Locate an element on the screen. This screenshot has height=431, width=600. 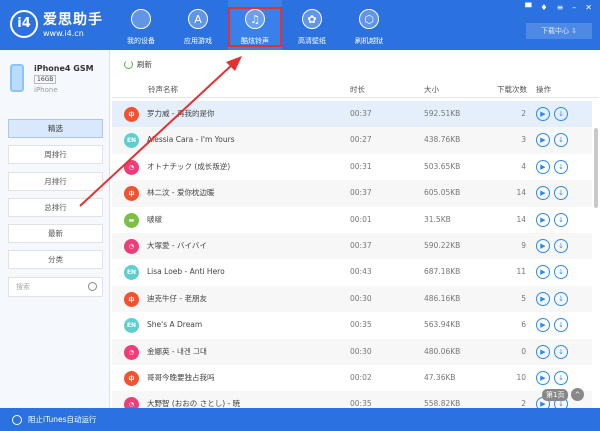
download-count: 5 is located at coordinates (523, 298).